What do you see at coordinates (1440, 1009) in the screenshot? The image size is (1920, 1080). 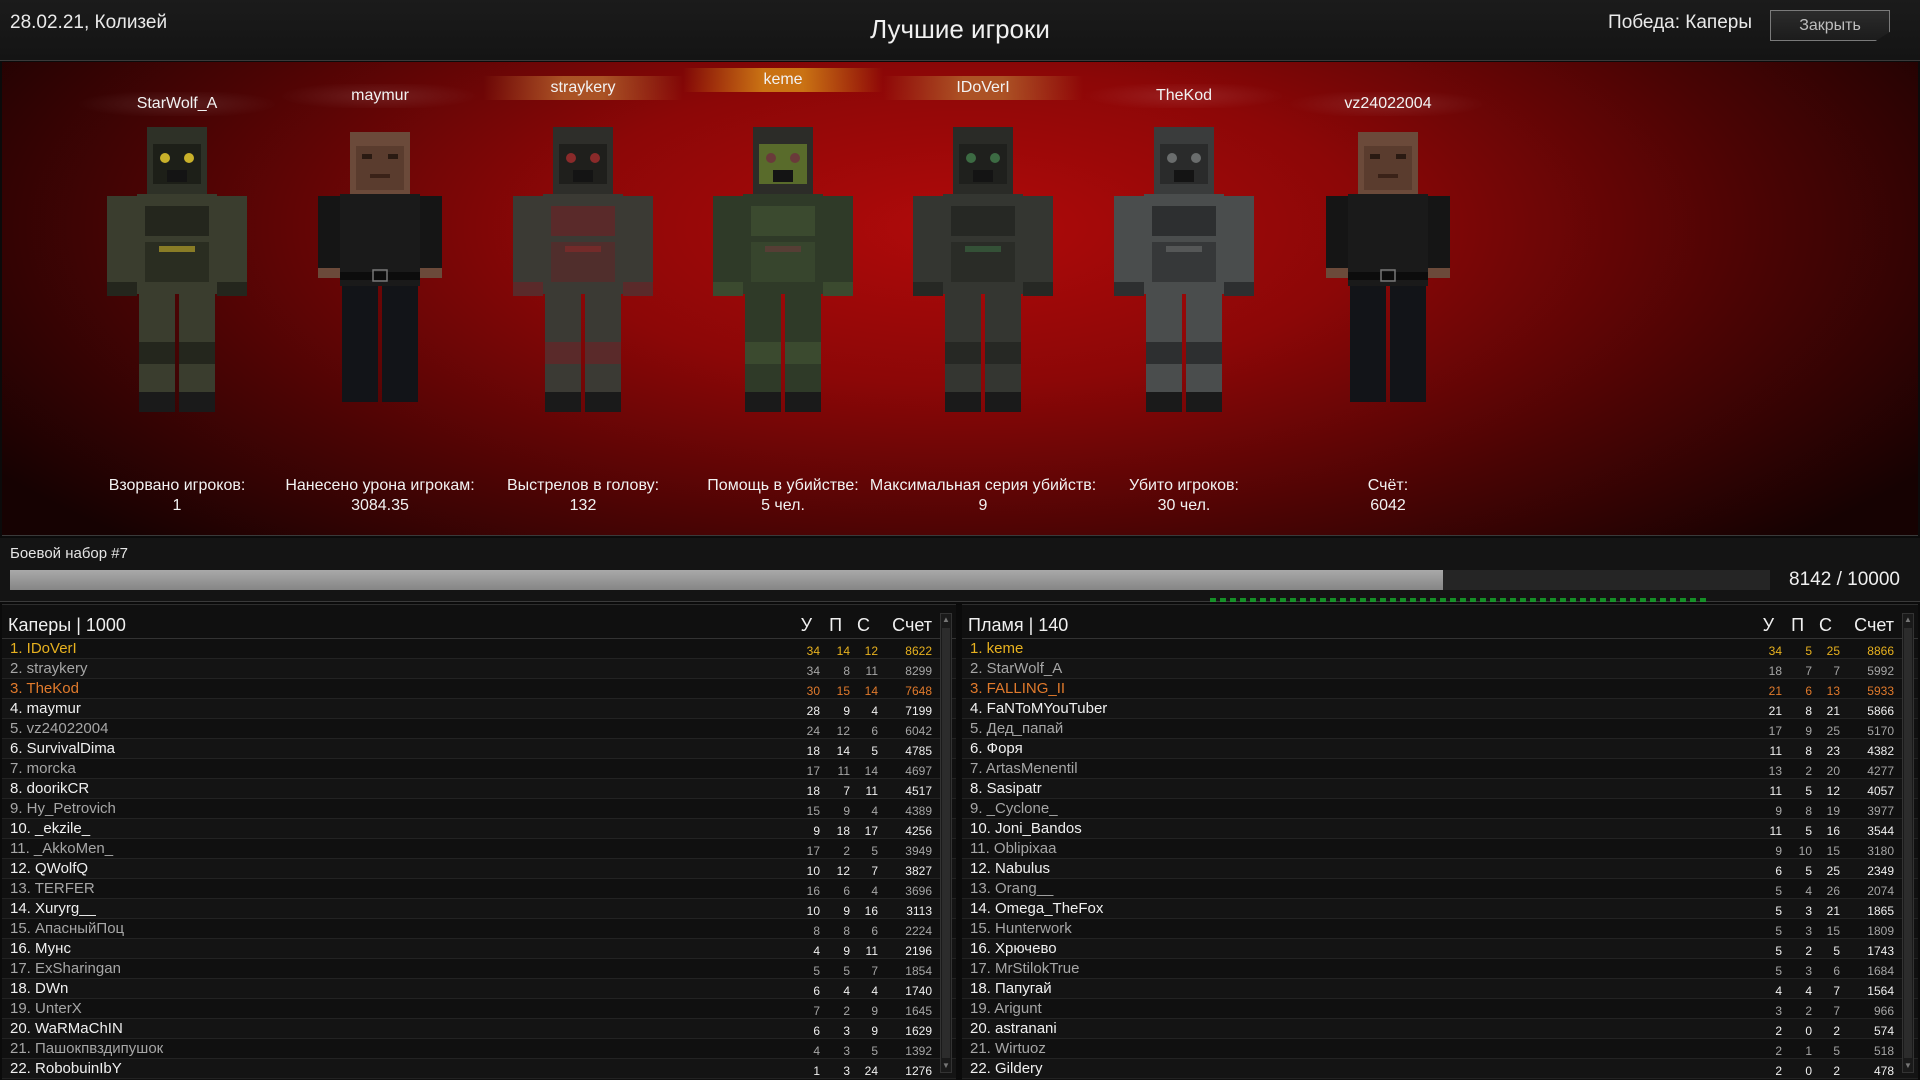 I see `table-row: 19. Arigunt 3 2 7 966` at bounding box center [1440, 1009].